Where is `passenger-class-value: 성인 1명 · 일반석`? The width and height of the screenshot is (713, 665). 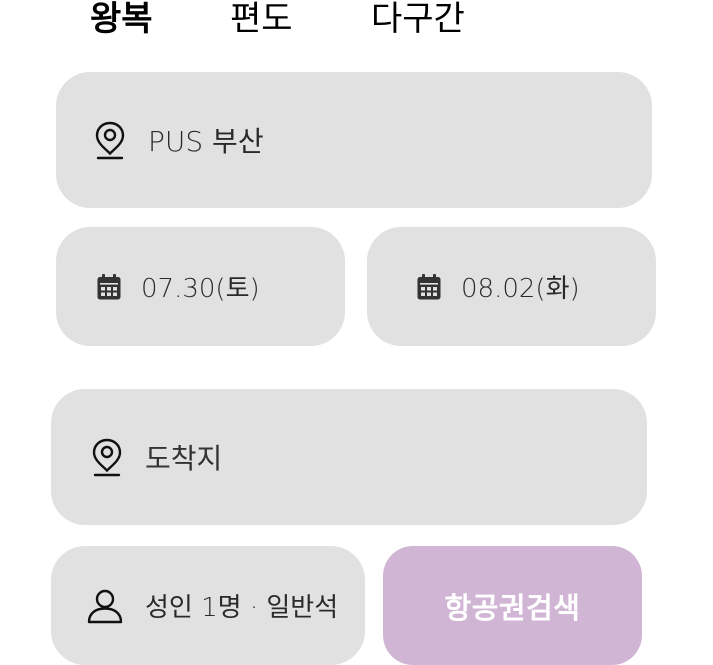
passenger-class-value: 성인 1명 · 일반석 is located at coordinates (242, 608).